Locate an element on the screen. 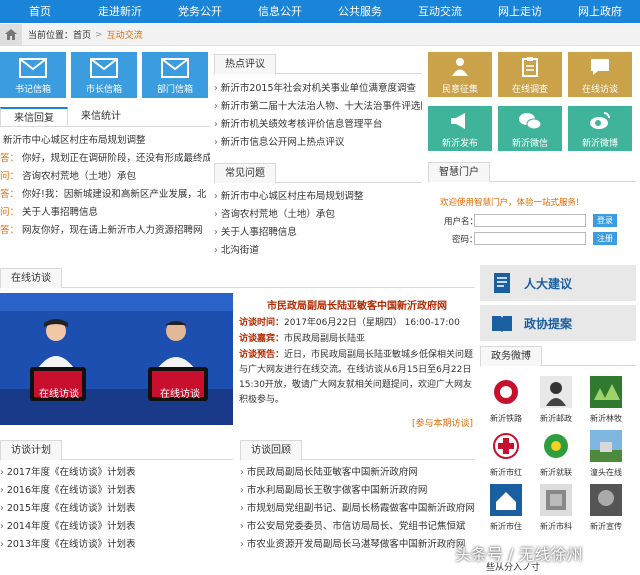 The height and width of the screenshot is (575, 640). list-item: 问： 咨询农村荒地（土地）承包 is located at coordinates (105, 177).